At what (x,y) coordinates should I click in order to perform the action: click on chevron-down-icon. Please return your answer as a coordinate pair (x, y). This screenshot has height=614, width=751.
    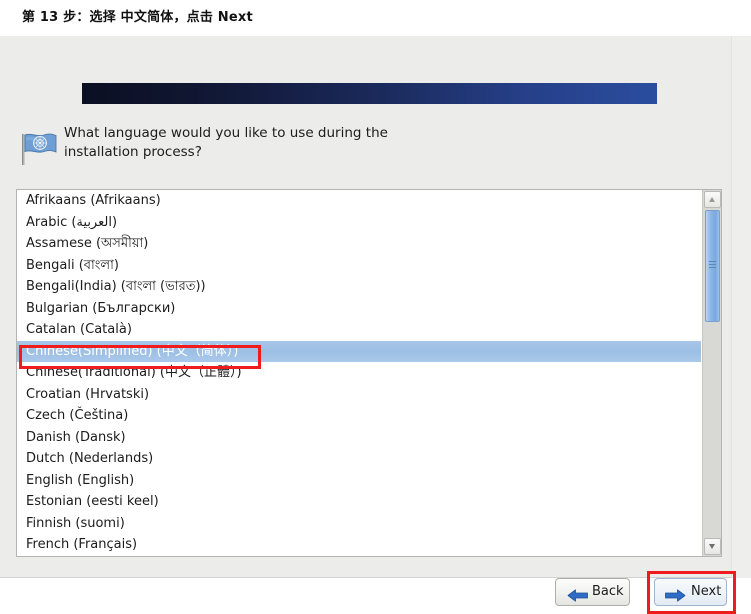
    Looking at the image, I should click on (712, 546).